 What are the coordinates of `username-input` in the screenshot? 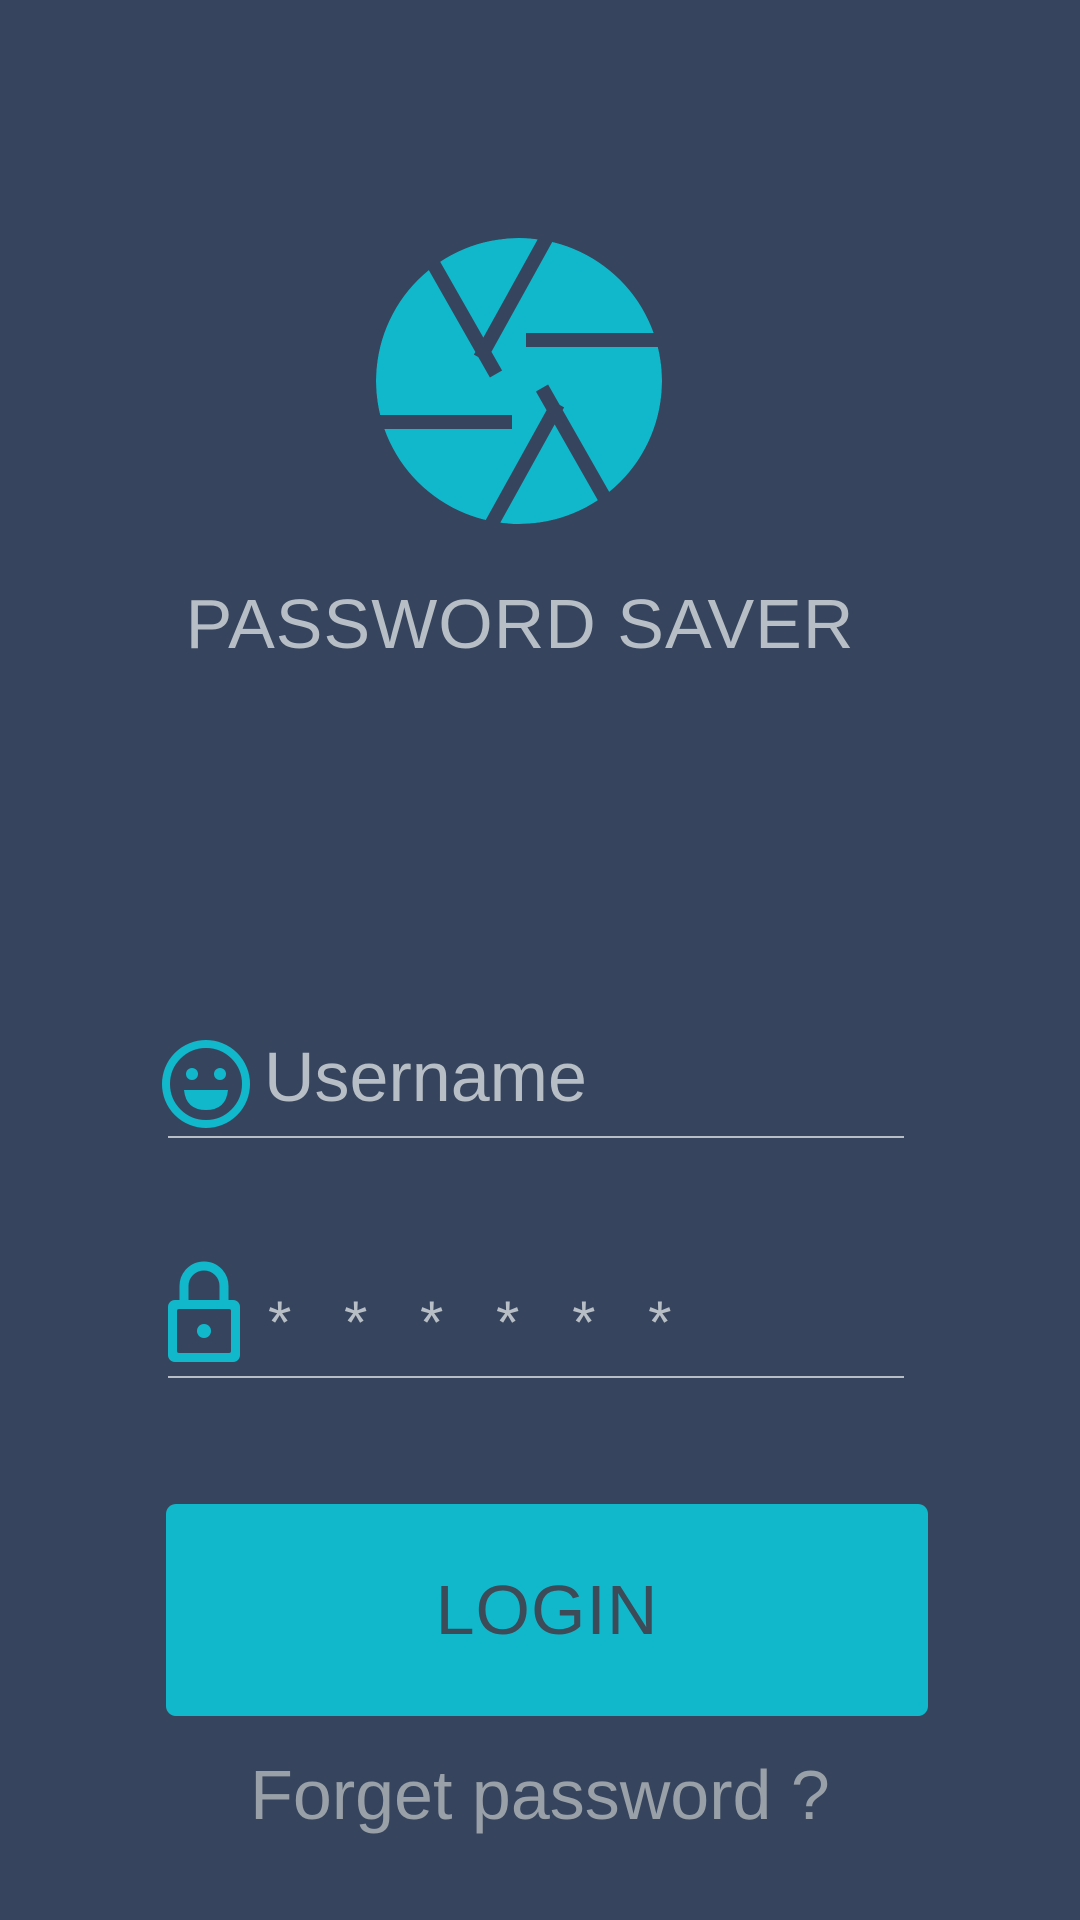 It's located at (579, 1077).